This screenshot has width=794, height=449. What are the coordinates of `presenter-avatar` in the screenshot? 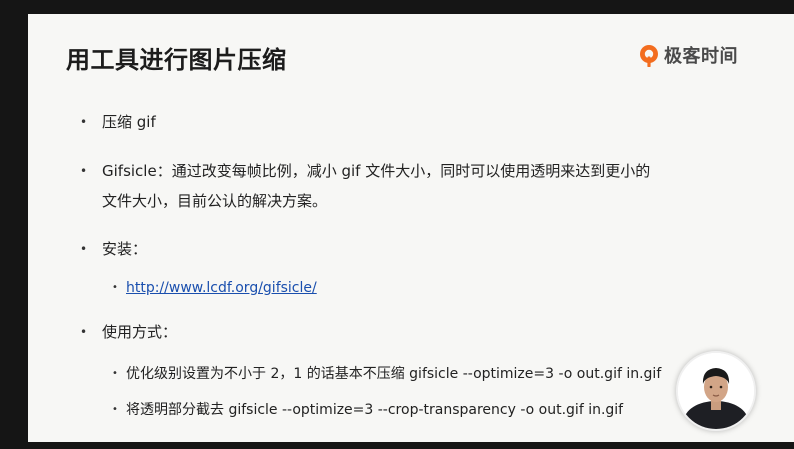 It's located at (716, 391).